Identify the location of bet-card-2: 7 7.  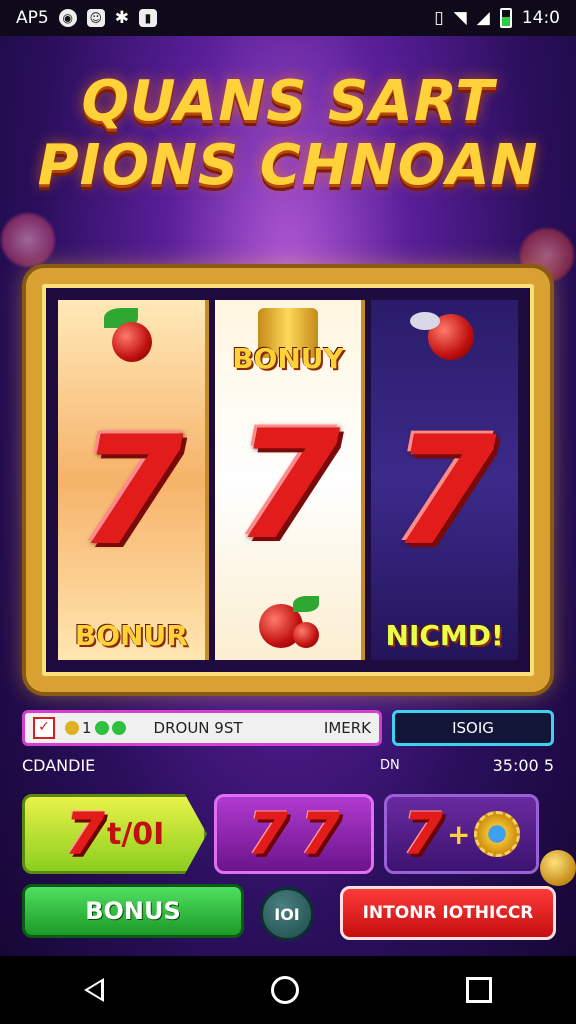
(294, 834).